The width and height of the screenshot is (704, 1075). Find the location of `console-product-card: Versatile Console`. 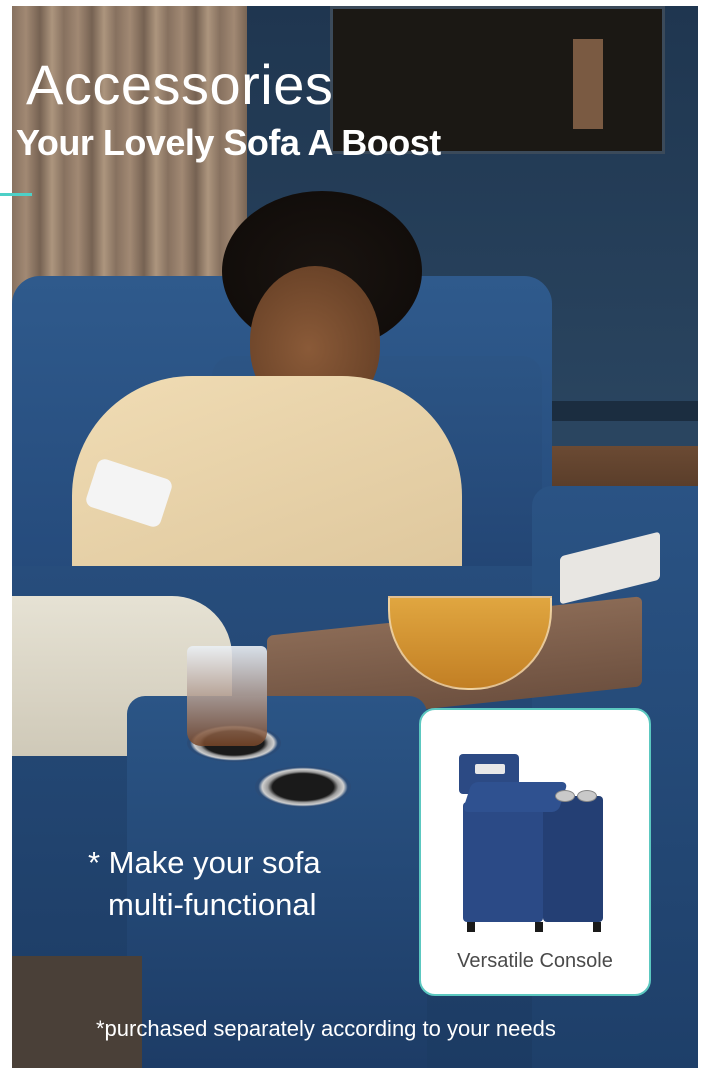

console-product-card: Versatile Console is located at coordinates (535, 852).